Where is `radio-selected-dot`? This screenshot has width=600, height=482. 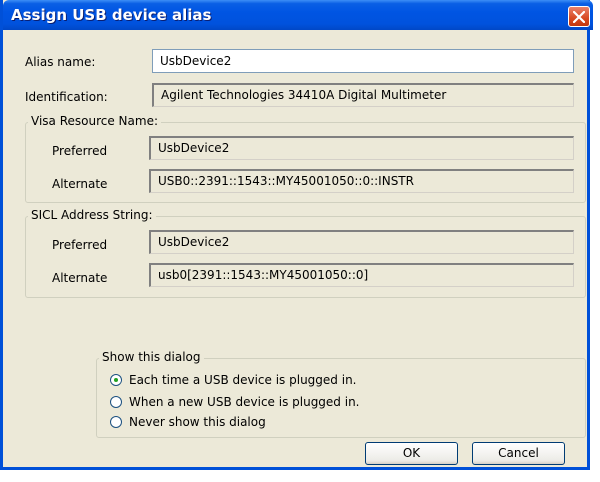 radio-selected-dot is located at coordinates (116, 380).